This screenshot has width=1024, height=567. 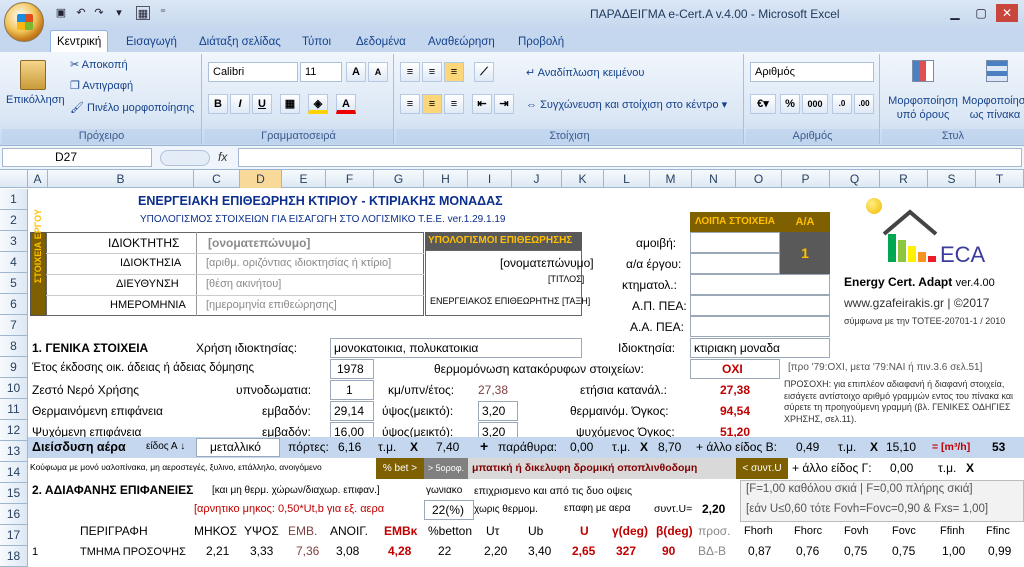 I want to click on tab-view: Προβολή, so click(x=541, y=42).